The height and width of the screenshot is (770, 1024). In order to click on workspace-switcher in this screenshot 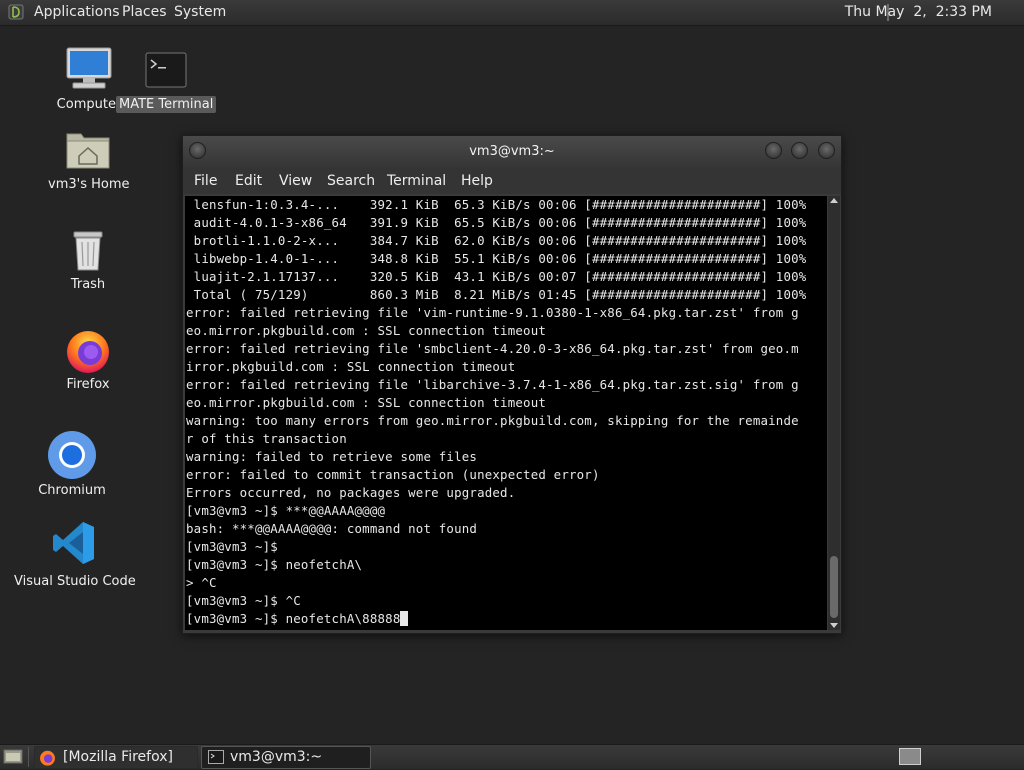, I will do `click(910, 756)`.